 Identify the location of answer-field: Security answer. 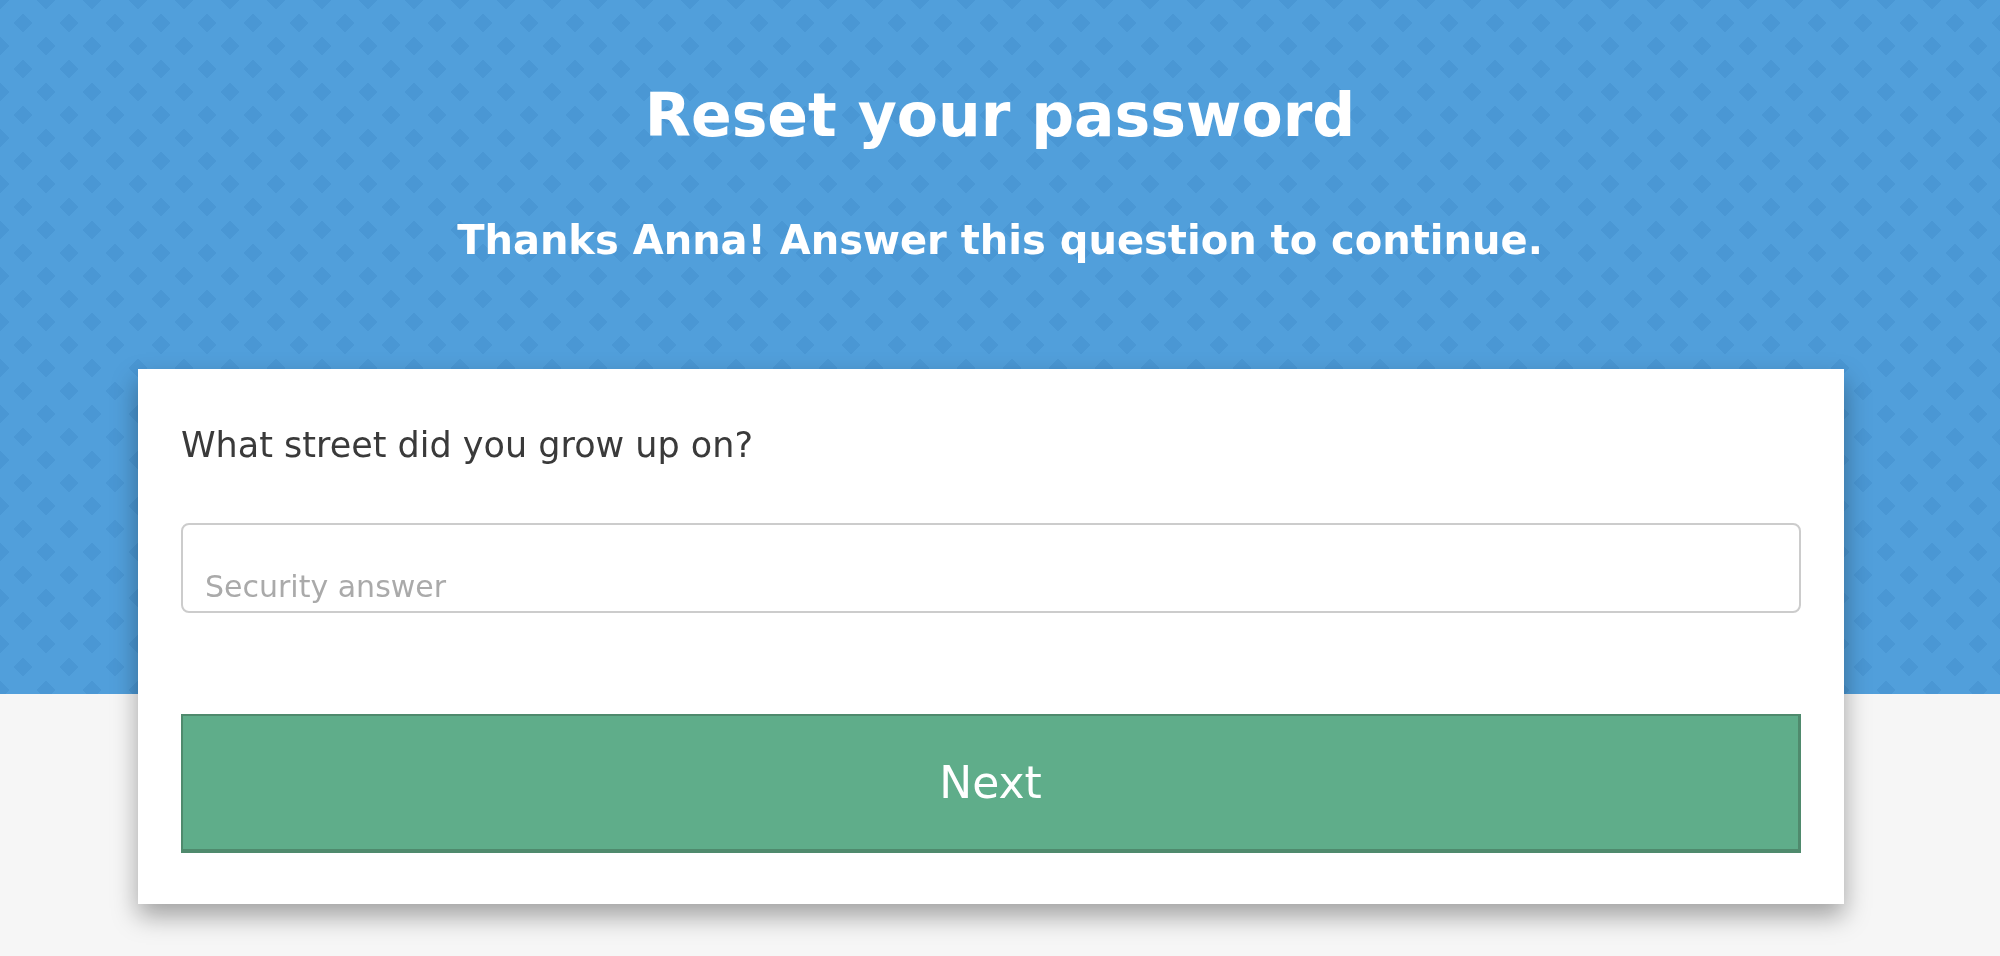
(991, 568).